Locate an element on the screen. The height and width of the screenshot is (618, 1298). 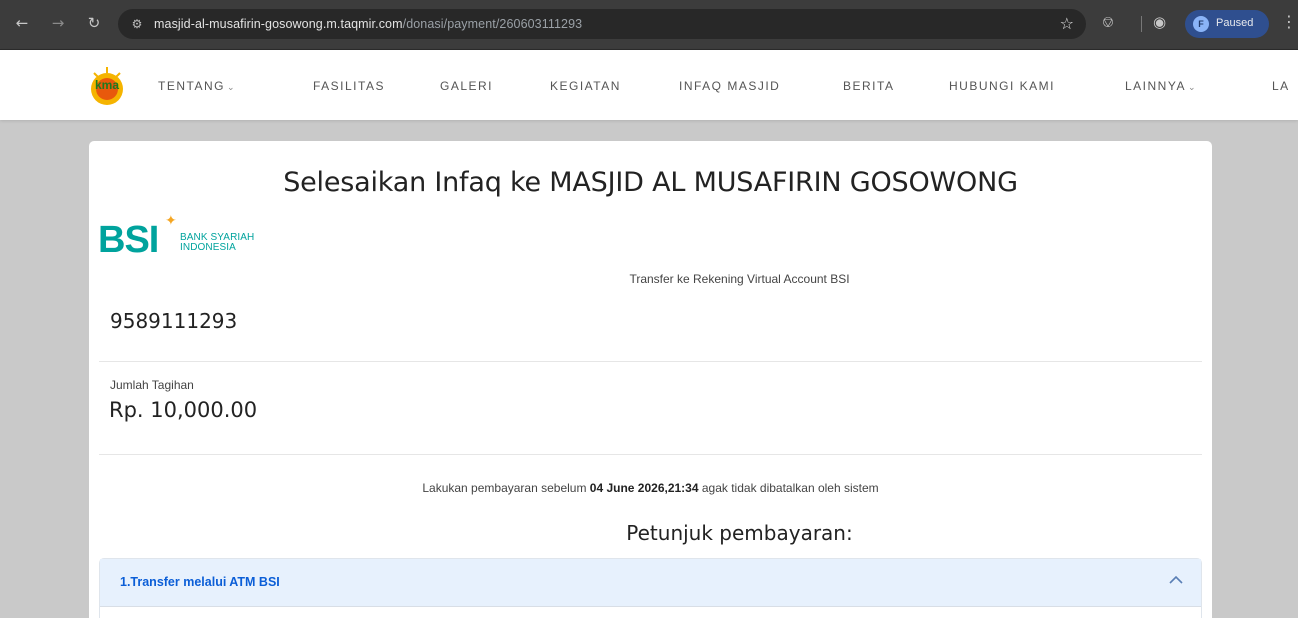
extension-icon: ◉ is located at coordinates (1159, 22).